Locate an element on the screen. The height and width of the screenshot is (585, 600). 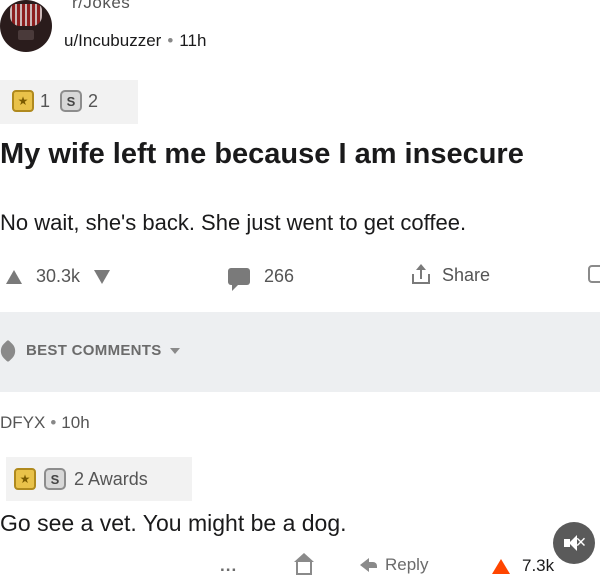
award-silver: S 2 is located at coordinates (79, 101).